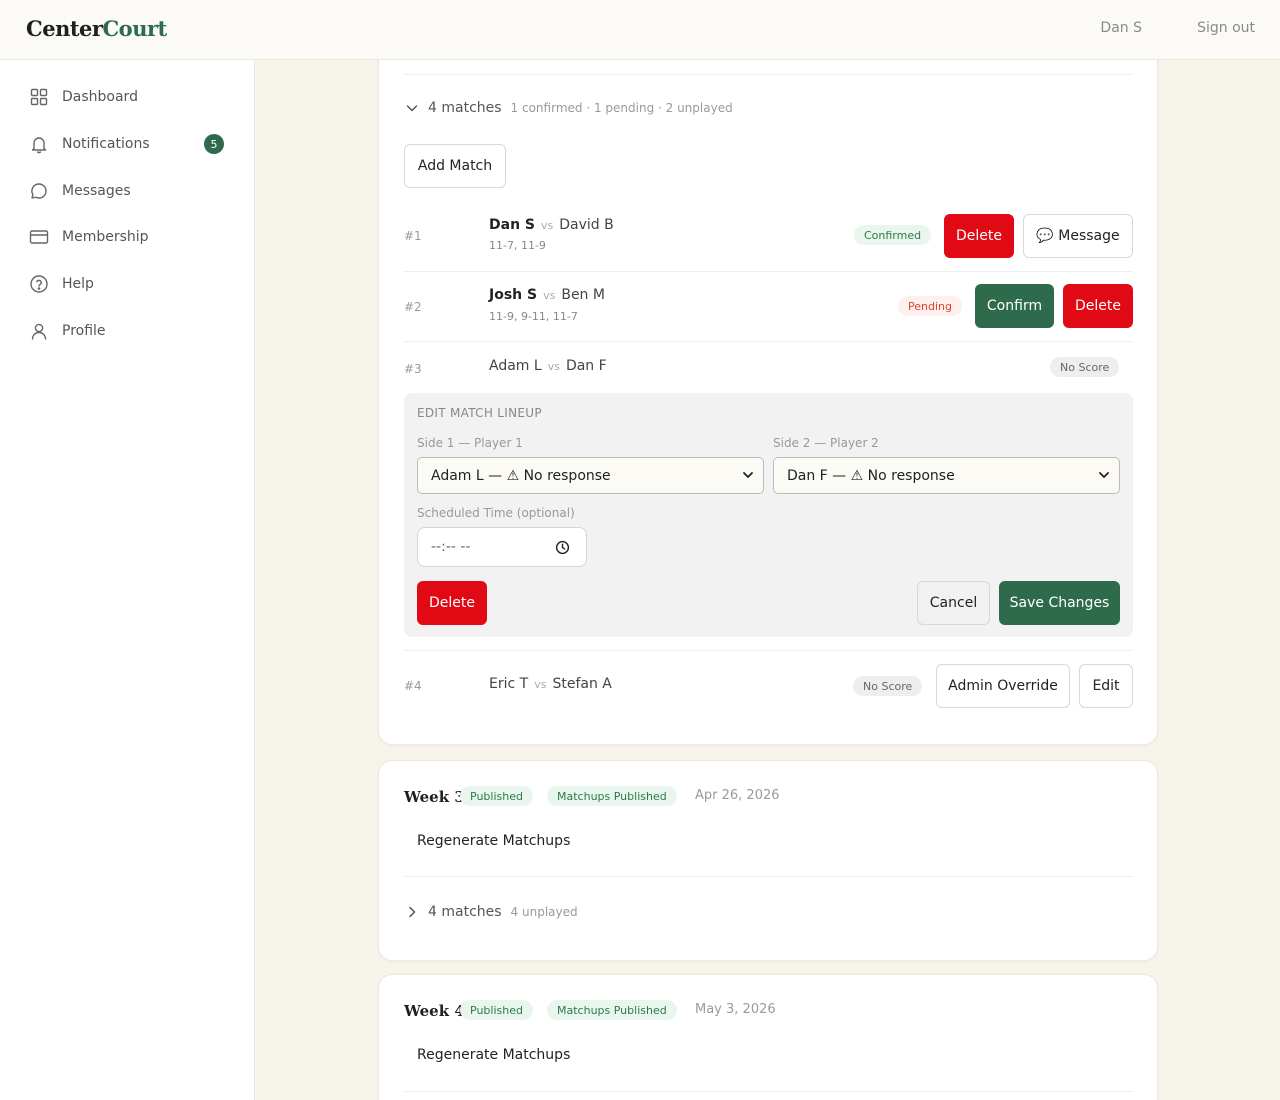 Image resolution: width=1280 pixels, height=1100 pixels. What do you see at coordinates (496, 513) in the screenshot?
I see `scheduled-time-label: Scheduled Time (optional)` at bounding box center [496, 513].